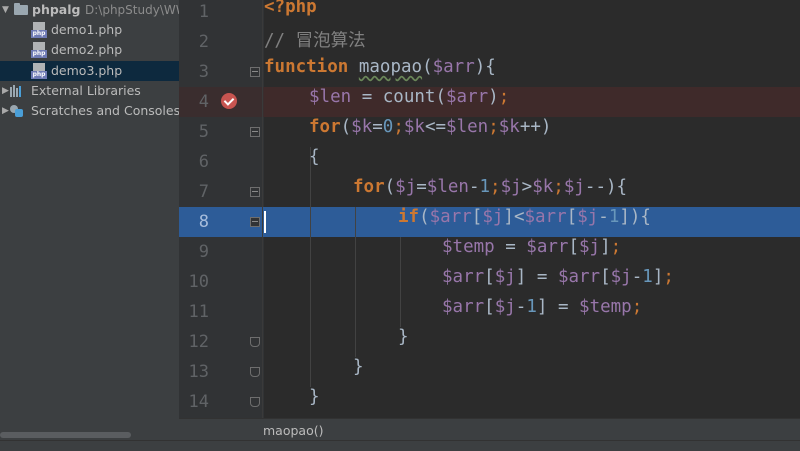  I want to click on tree-scratches: ▶ Scratches and Consoles, so click(89, 111).